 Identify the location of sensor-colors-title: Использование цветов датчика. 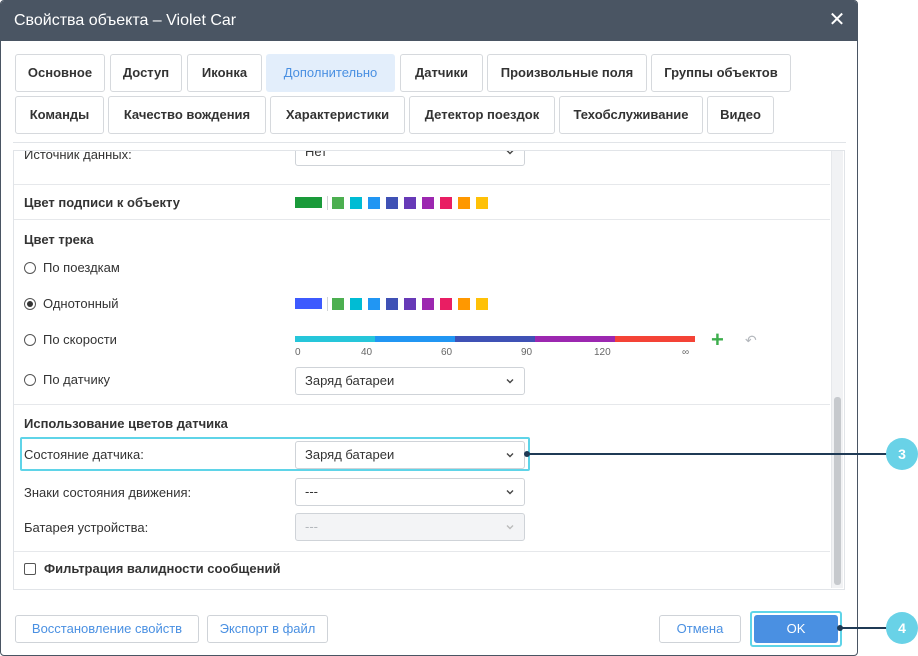
(126, 423).